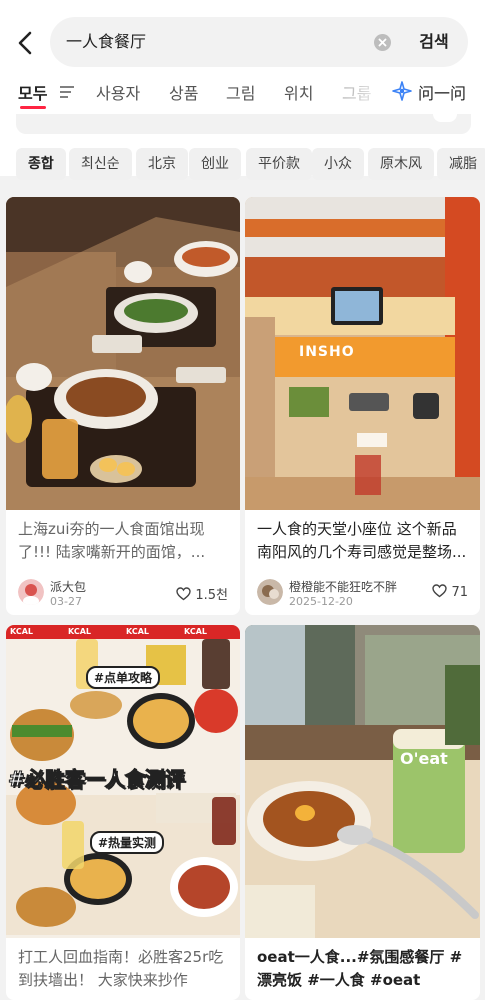 Image resolution: width=485 pixels, height=1000 pixels. Describe the element at coordinates (434, 42) in the screenshot. I see `search-button: 검색` at that location.